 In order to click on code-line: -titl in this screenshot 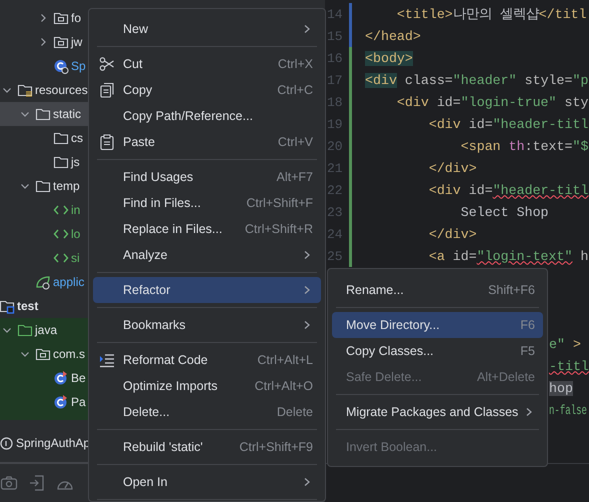, I will do `click(569, 366)`.